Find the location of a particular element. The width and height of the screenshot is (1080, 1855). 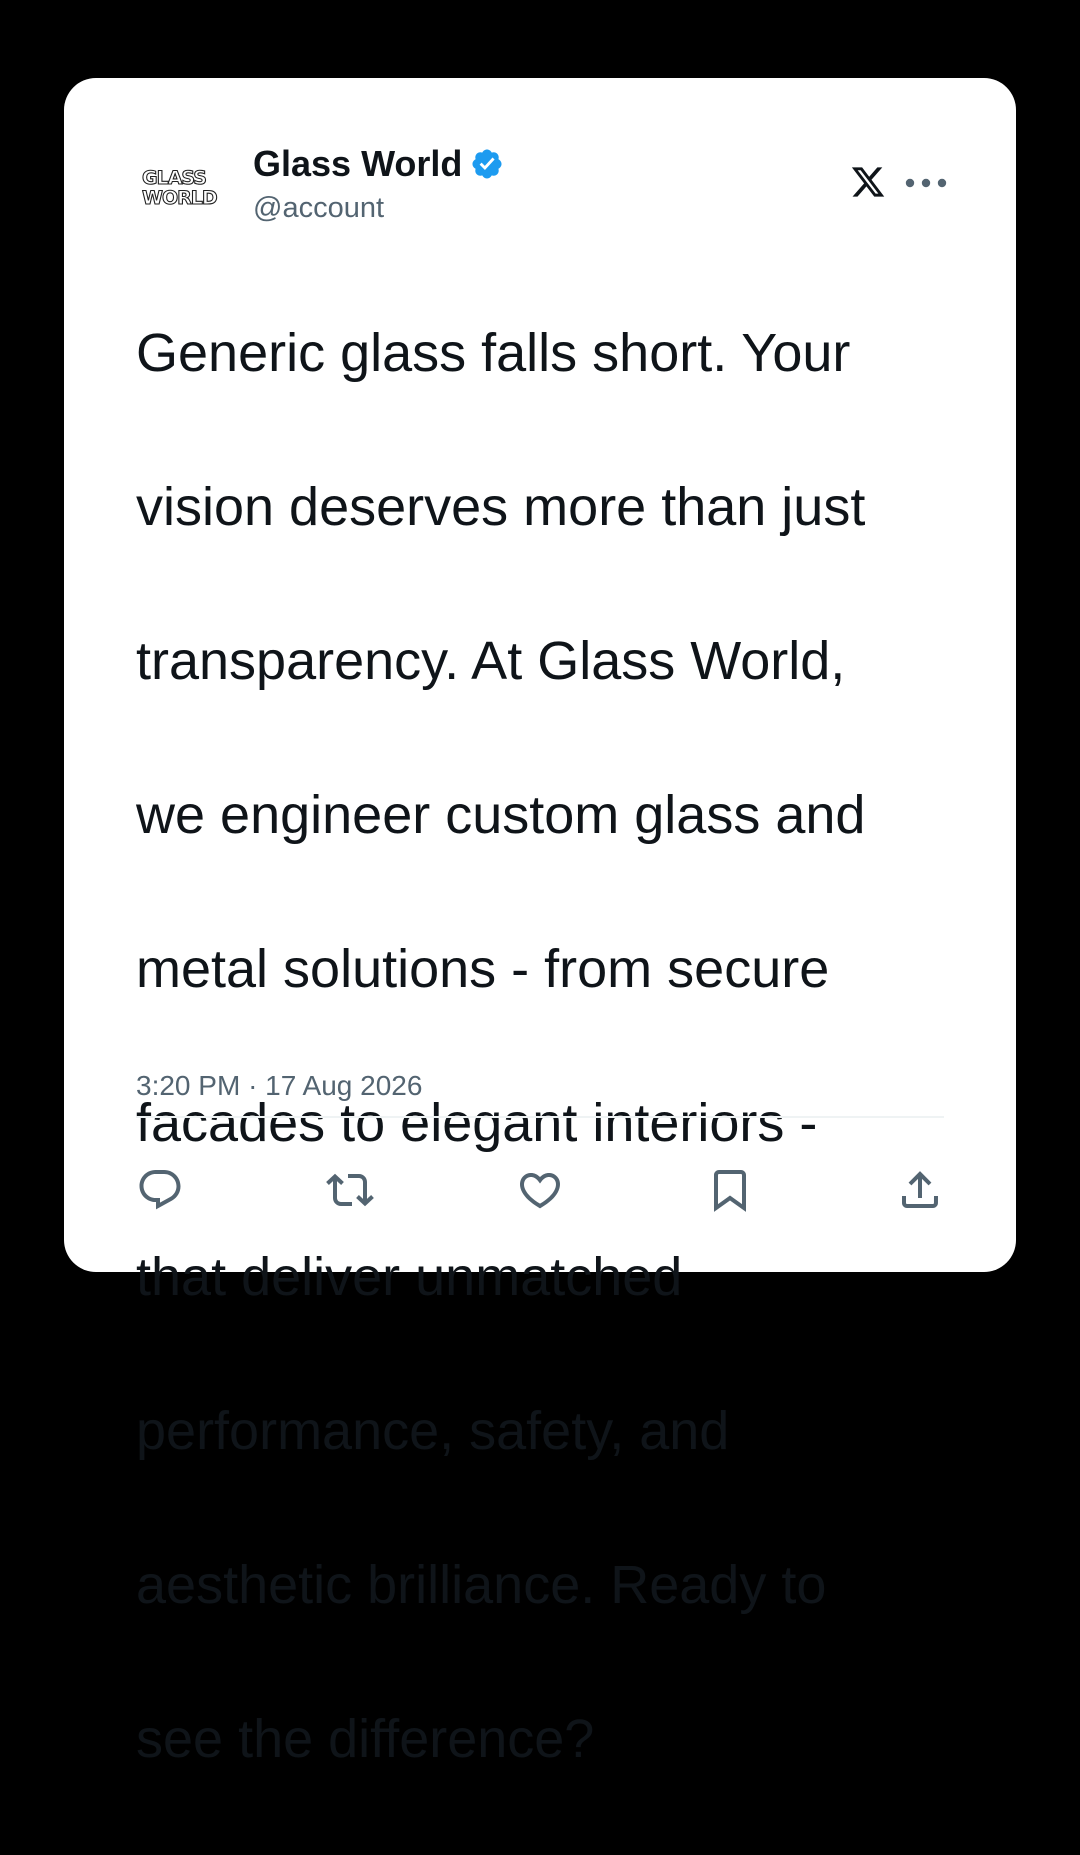

display-name: Glass World is located at coordinates (357, 164).